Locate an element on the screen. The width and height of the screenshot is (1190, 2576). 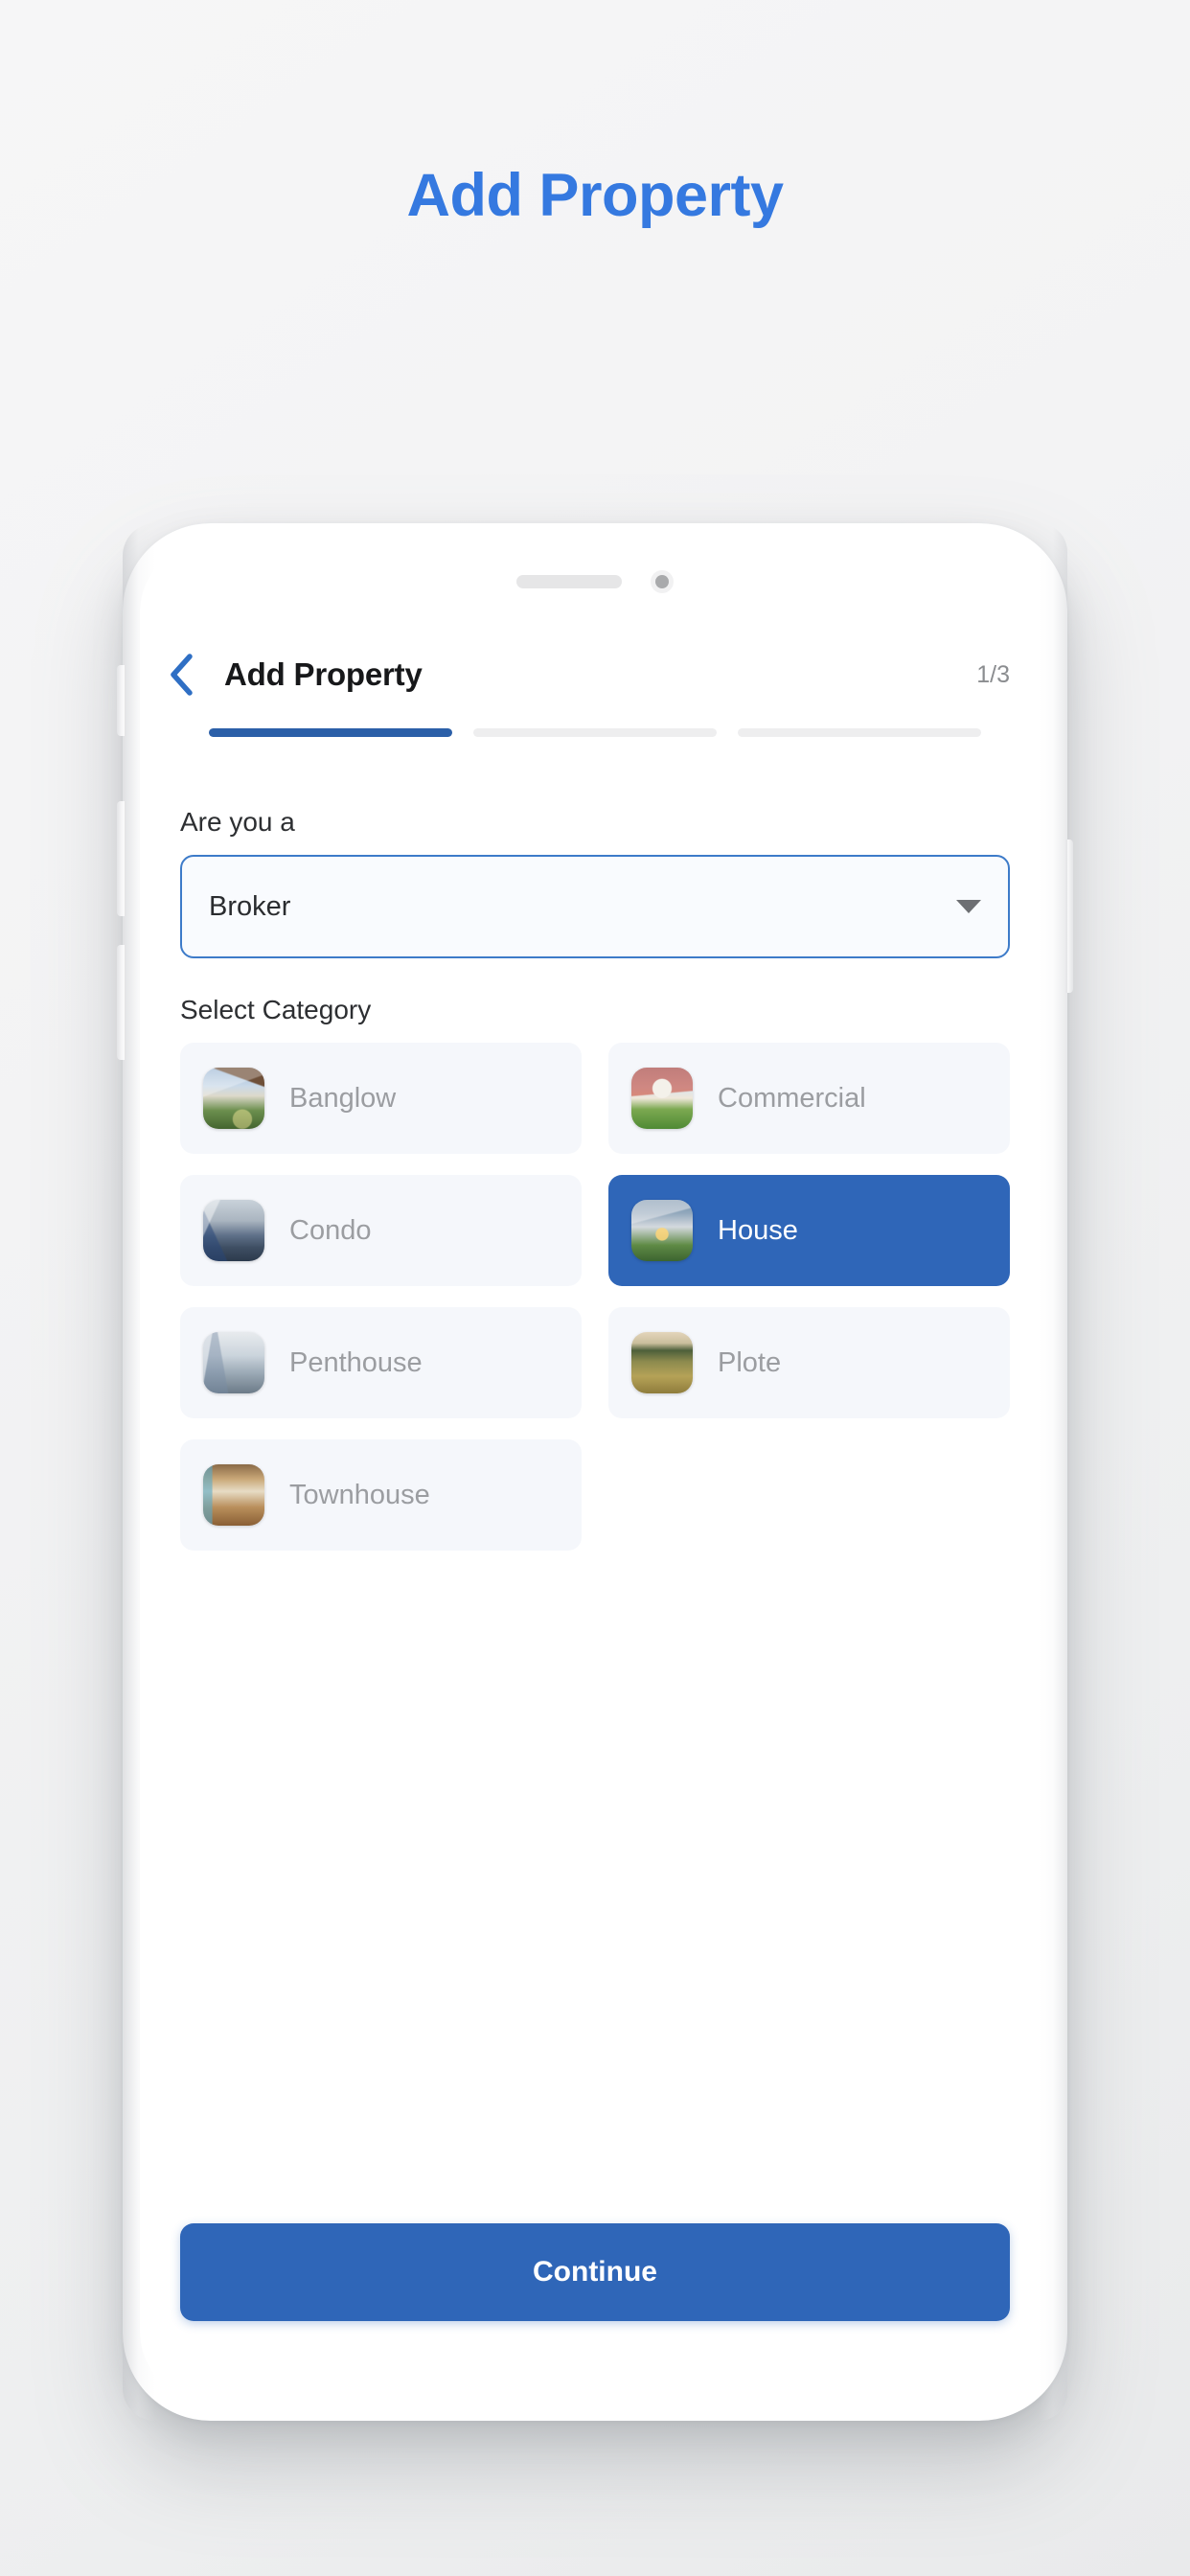
category-card-house: House is located at coordinates (809, 1230).